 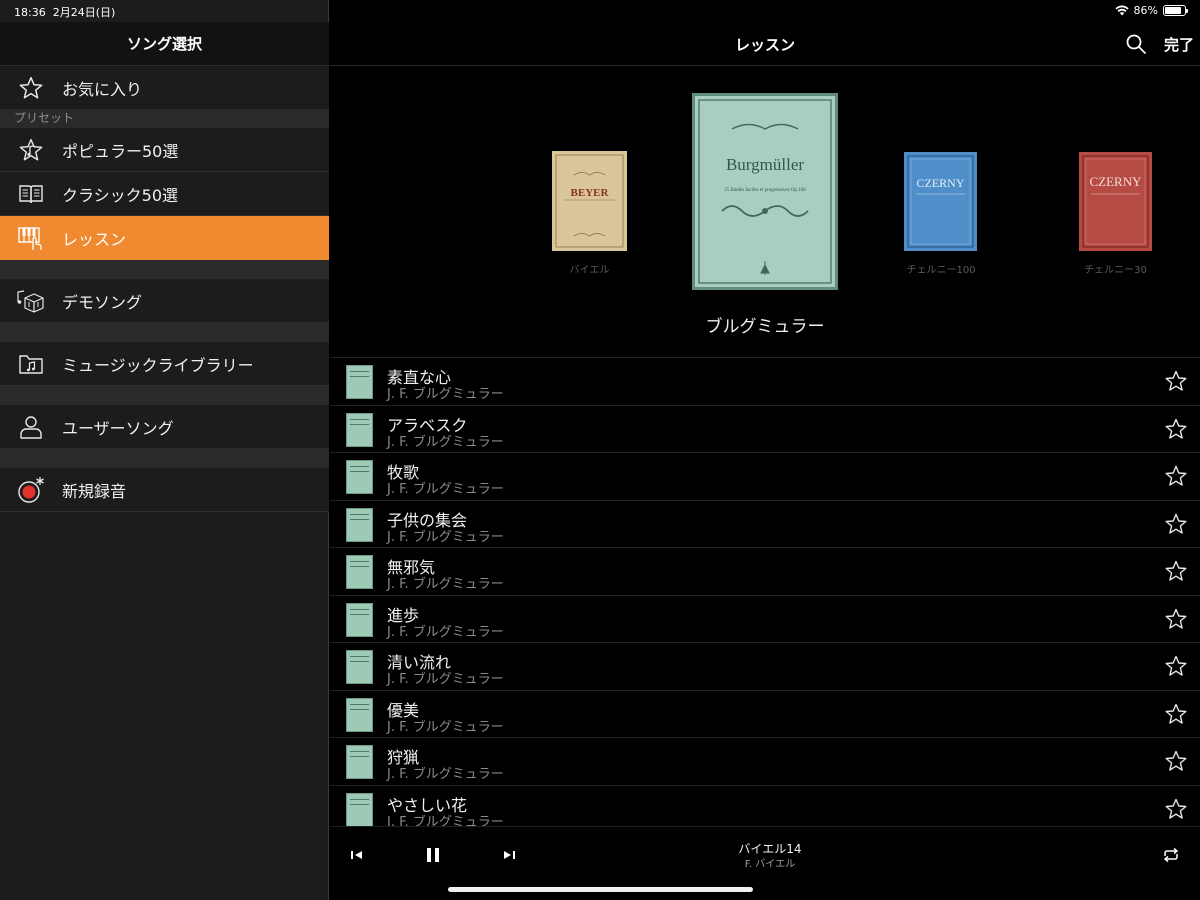 I want to click on status-time: 18:36 2月24日(日), so click(x=65, y=12).